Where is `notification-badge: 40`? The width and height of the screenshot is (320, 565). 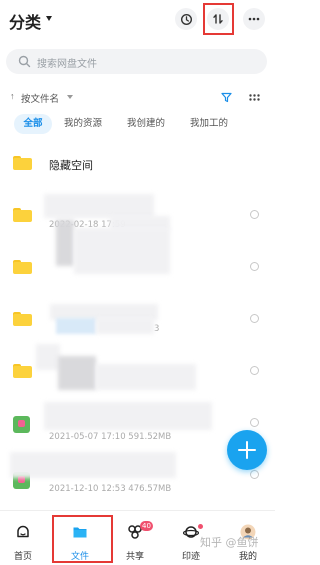
notification-badge: 40 is located at coordinates (146, 526).